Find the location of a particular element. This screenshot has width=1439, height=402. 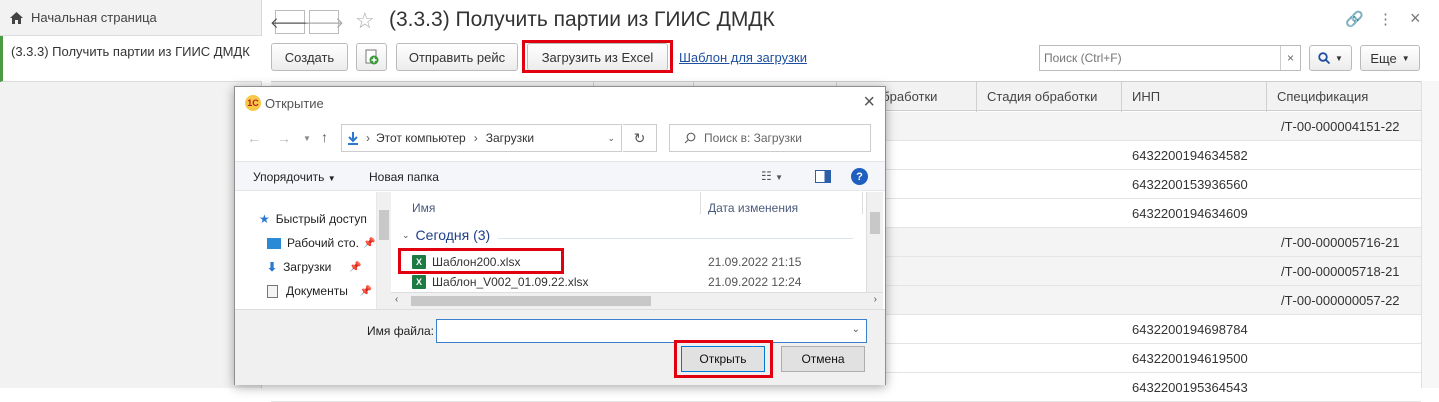

table-scrollbar is located at coordinates (1430, 234).